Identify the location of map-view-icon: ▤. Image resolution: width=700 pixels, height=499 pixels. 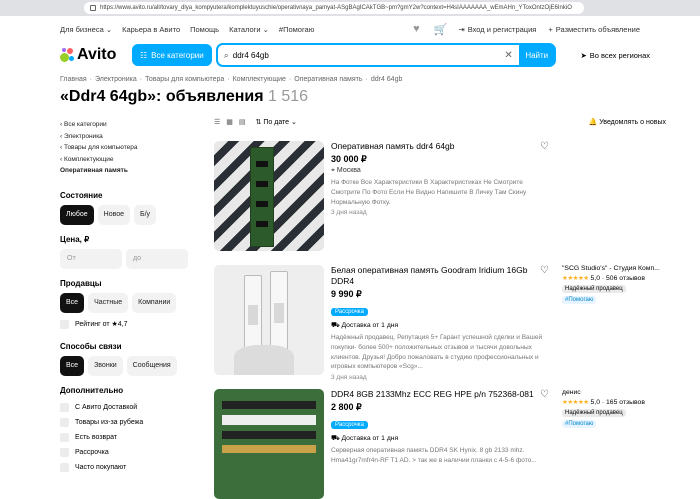
(242, 122).